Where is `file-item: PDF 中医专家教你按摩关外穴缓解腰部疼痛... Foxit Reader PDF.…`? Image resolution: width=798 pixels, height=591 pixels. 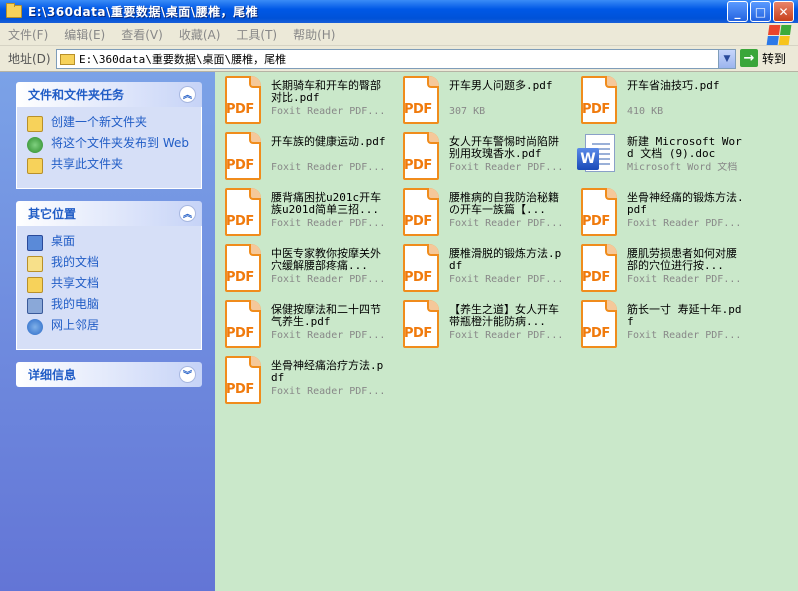
file-item: PDF 中医专家教你按摩关外穴缓解腰部疼痛... Foxit Reader PDF.… is located at coordinates (303, 268).